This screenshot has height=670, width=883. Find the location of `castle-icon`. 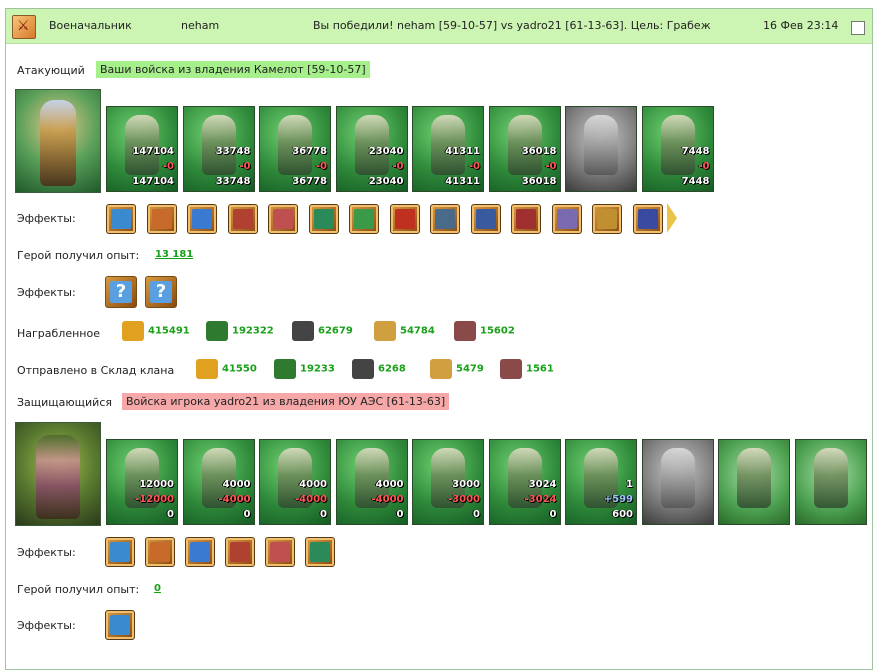

castle-icon is located at coordinates (242, 219).